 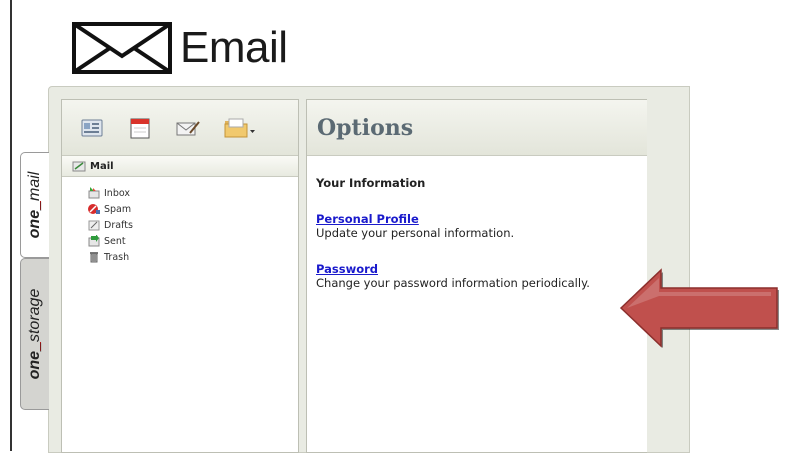 I want to click on envelope-icon, so click(x=122, y=48).